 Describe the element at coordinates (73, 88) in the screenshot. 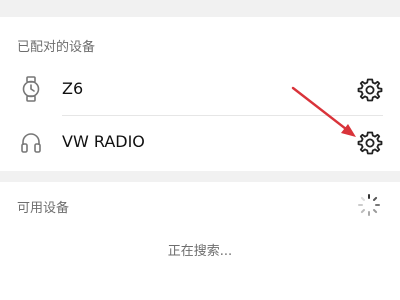

I see `device-name: Z6` at that location.